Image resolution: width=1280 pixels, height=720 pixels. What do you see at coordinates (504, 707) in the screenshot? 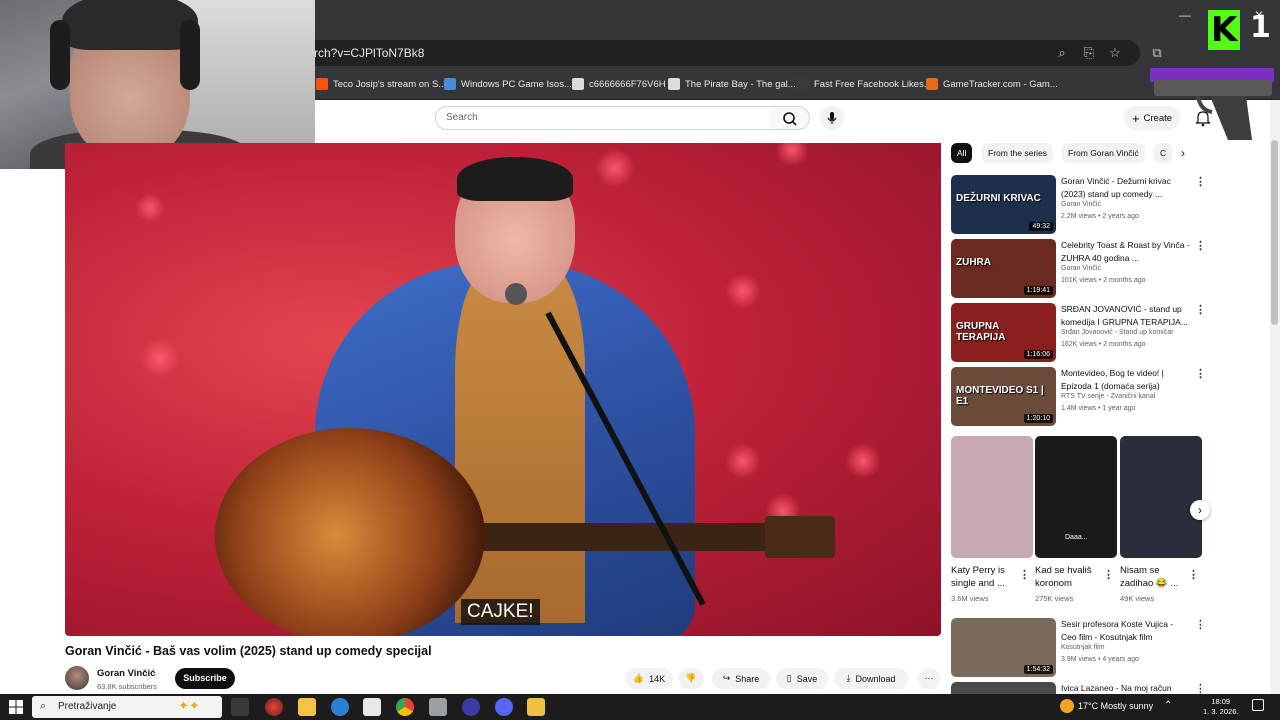
I see `discord-icon` at bounding box center [504, 707].